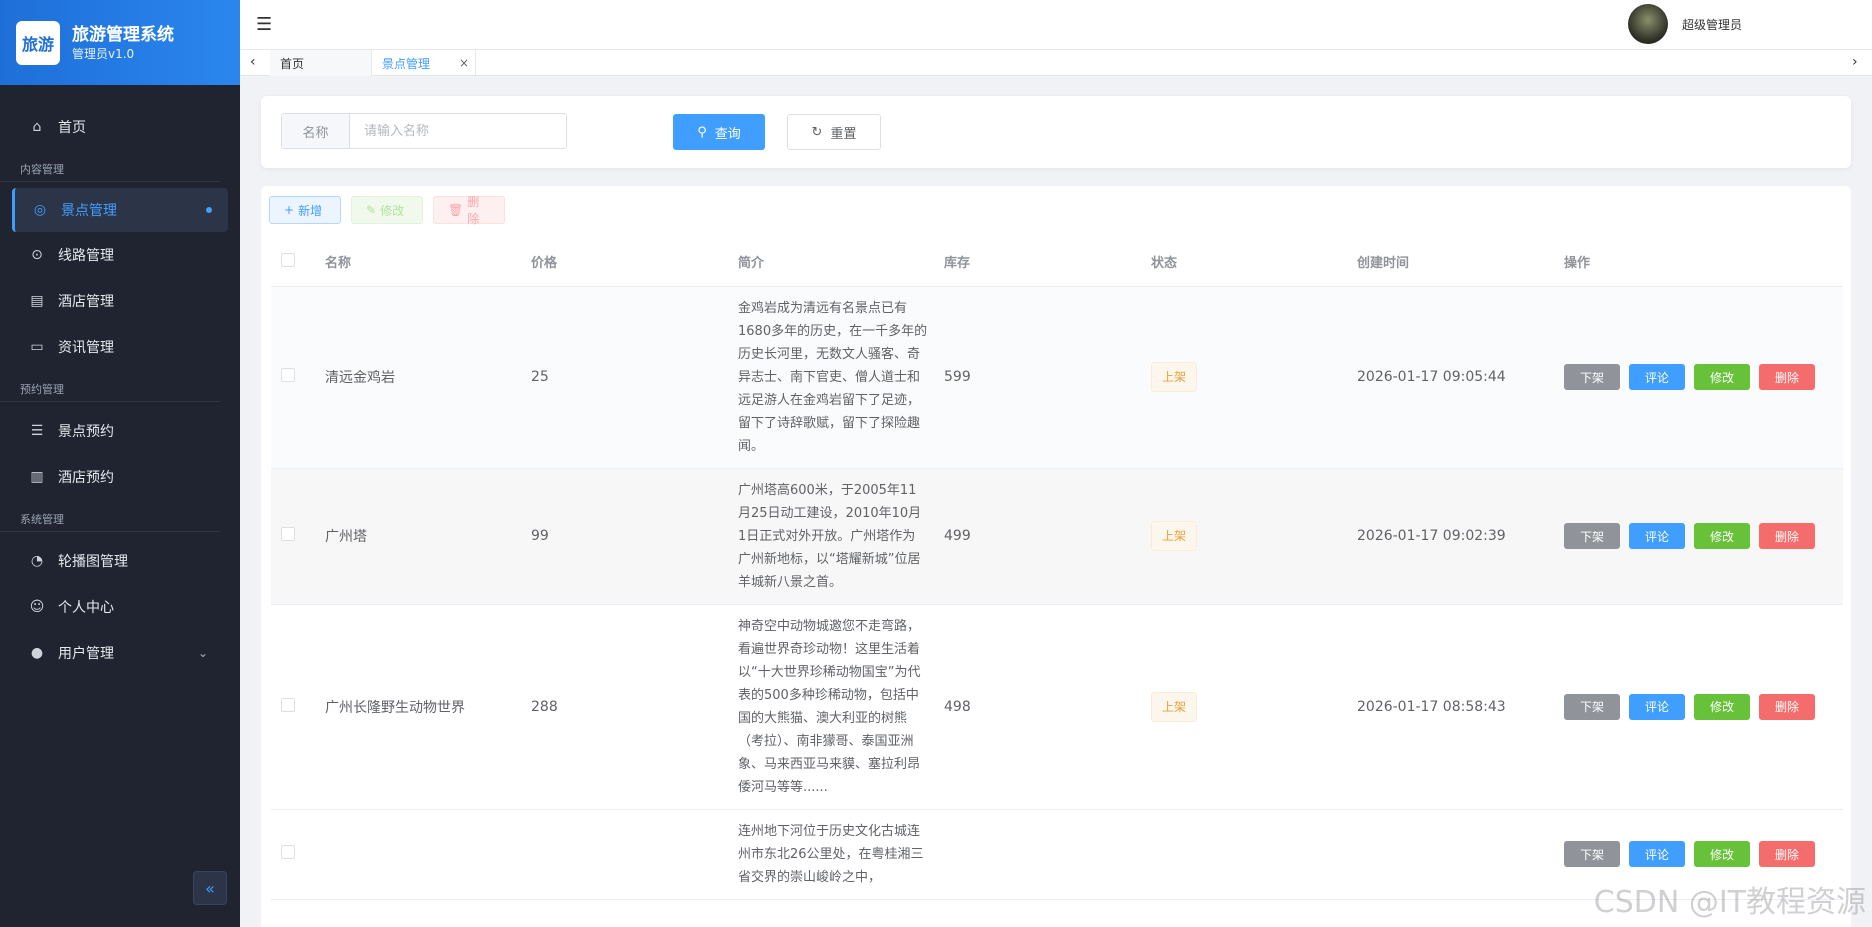 The height and width of the screenshot is (927, 1872). Describe the element at coordinates (253, 62) in the screenshot. I see `chevron-left-icon: ‹` at that location.